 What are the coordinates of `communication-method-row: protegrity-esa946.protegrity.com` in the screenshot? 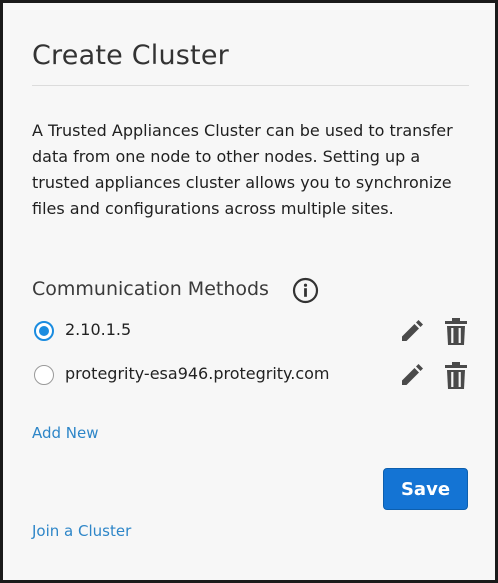 It's located at (252, 376).